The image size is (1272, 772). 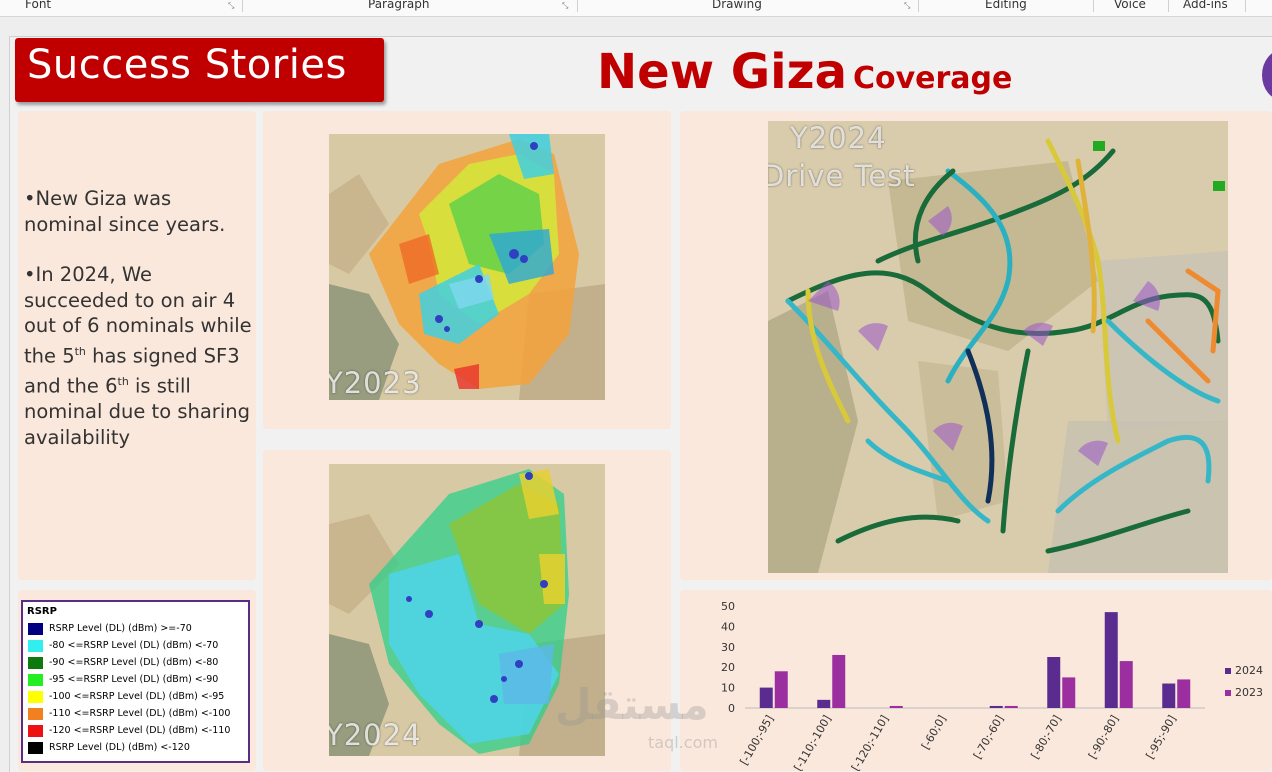 I want to click on legend-label: RSRP Level (DL) (dBm) <-120, so click(x=119, y=747).